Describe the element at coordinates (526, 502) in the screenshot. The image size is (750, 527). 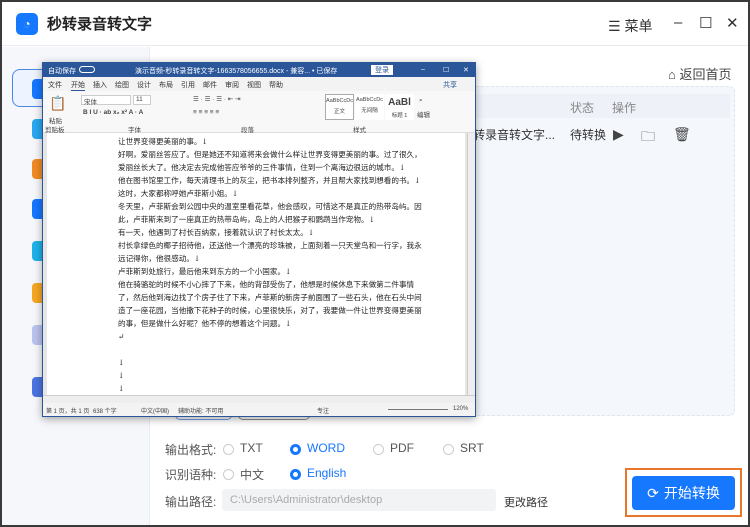
I see `change-path-link: 更改路径` at that location.